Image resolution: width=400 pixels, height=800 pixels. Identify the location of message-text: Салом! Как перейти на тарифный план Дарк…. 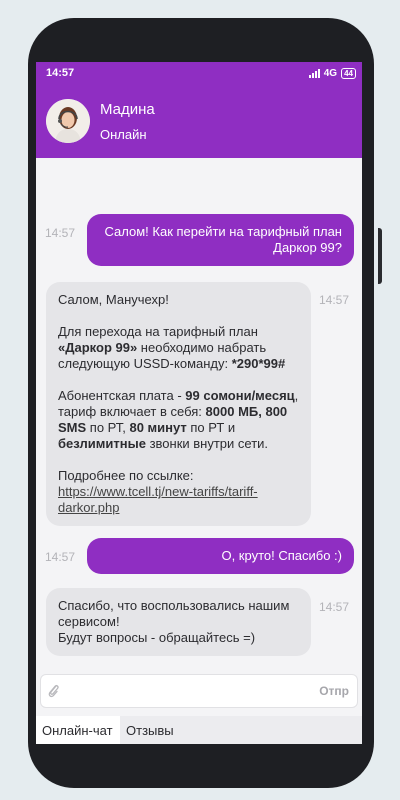
(223, 239).